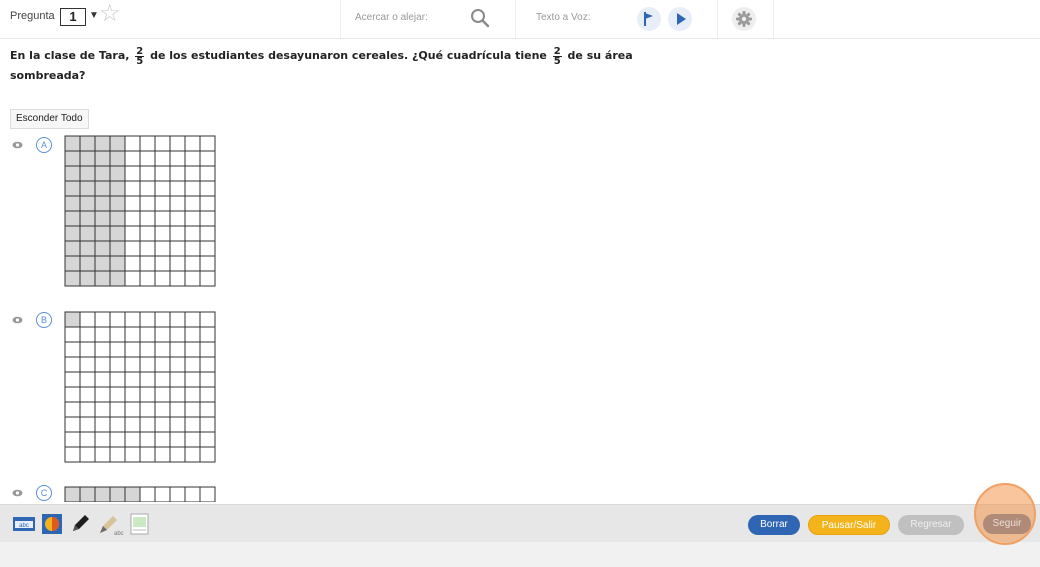 Image resolution: width=1040 pixels, height=567 pixels. Describe the element at coordinates (849, 525) in the screenshot. I see `pause-exit-button: Pausar/Salir` at that location.